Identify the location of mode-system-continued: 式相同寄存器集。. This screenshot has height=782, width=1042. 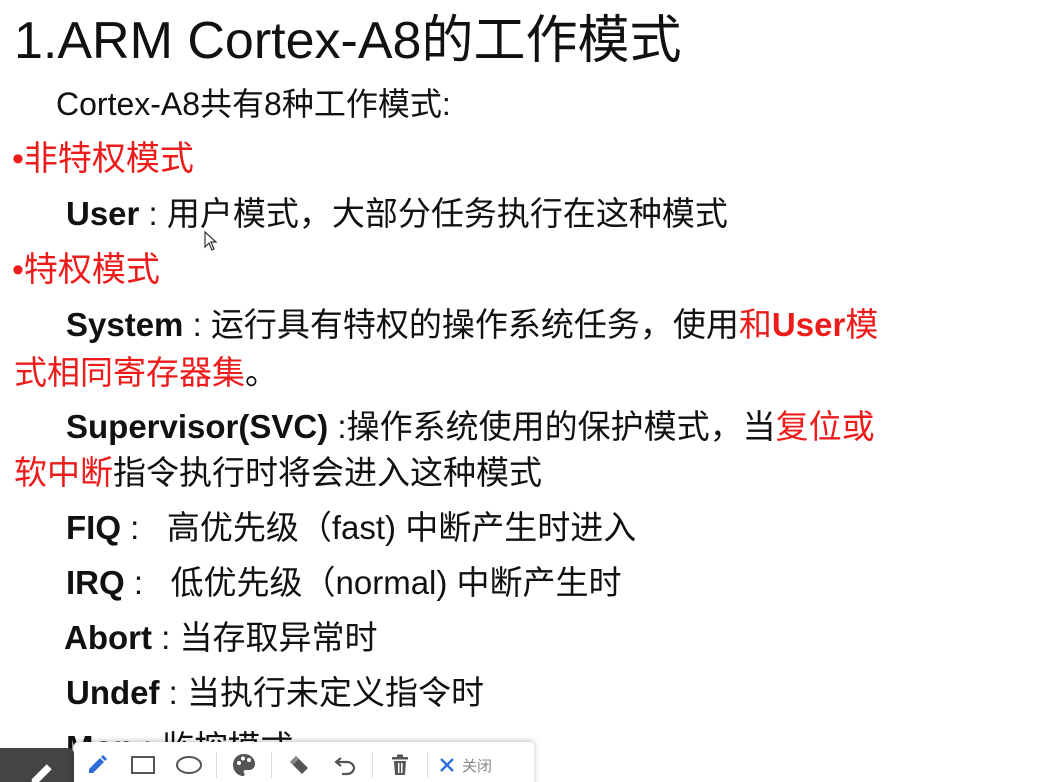
(146, 373).